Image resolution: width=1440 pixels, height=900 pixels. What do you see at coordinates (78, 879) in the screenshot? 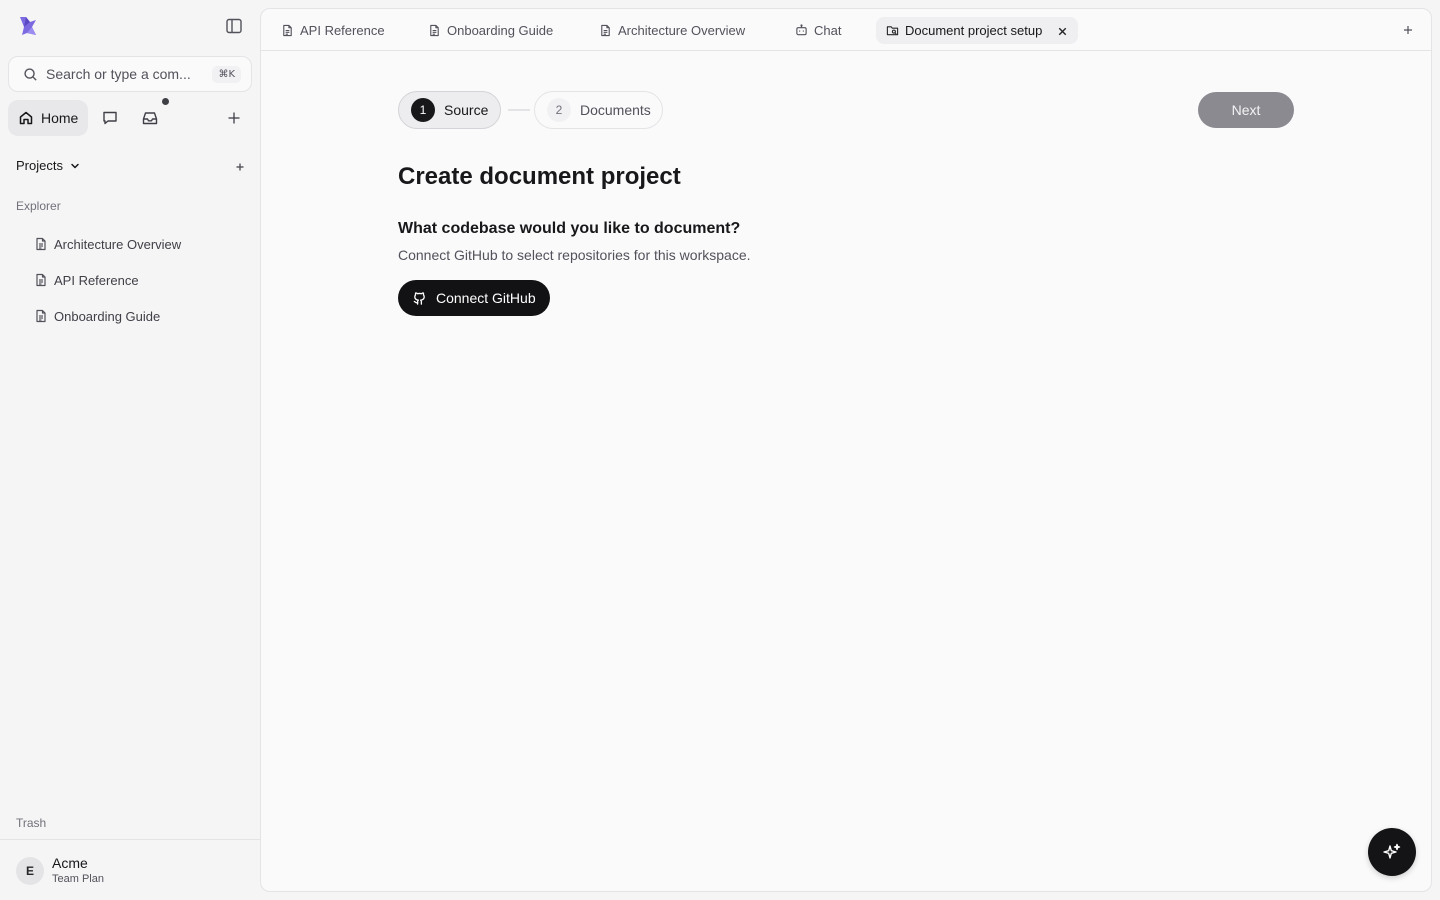
I see `workspace-plan: Team Plan` at bounding box center [78, 879].